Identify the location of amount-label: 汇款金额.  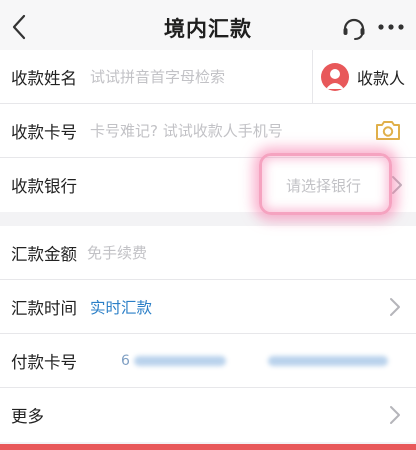
(44, 254).